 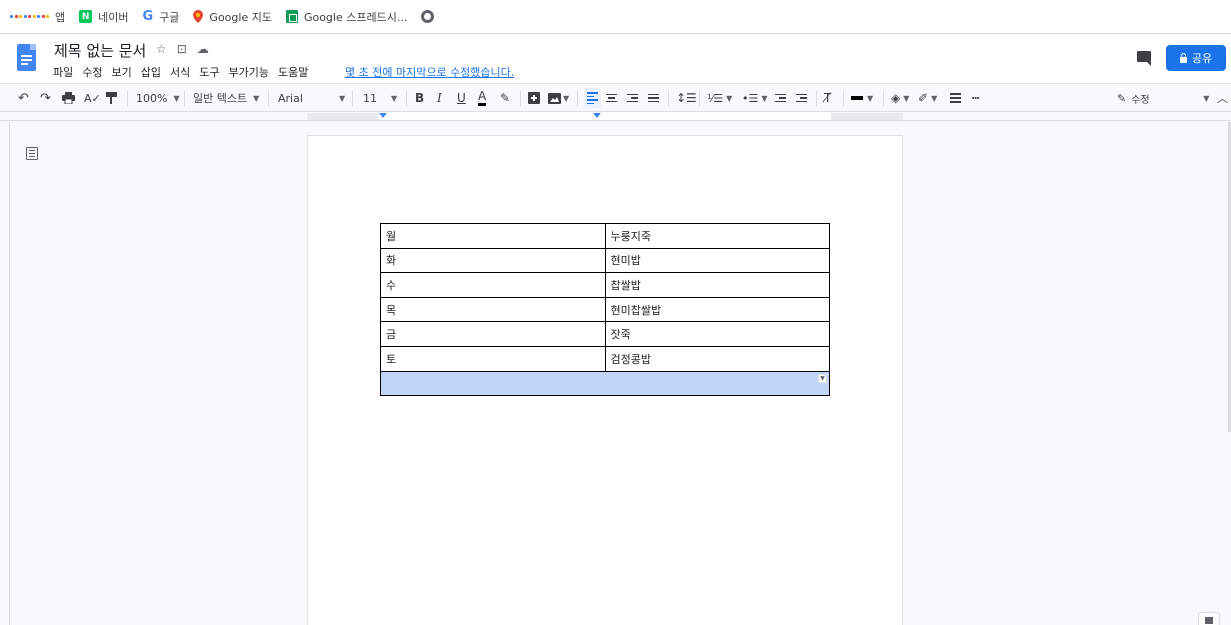 I want to click on lock-icon, so click(x=1183, y=57).